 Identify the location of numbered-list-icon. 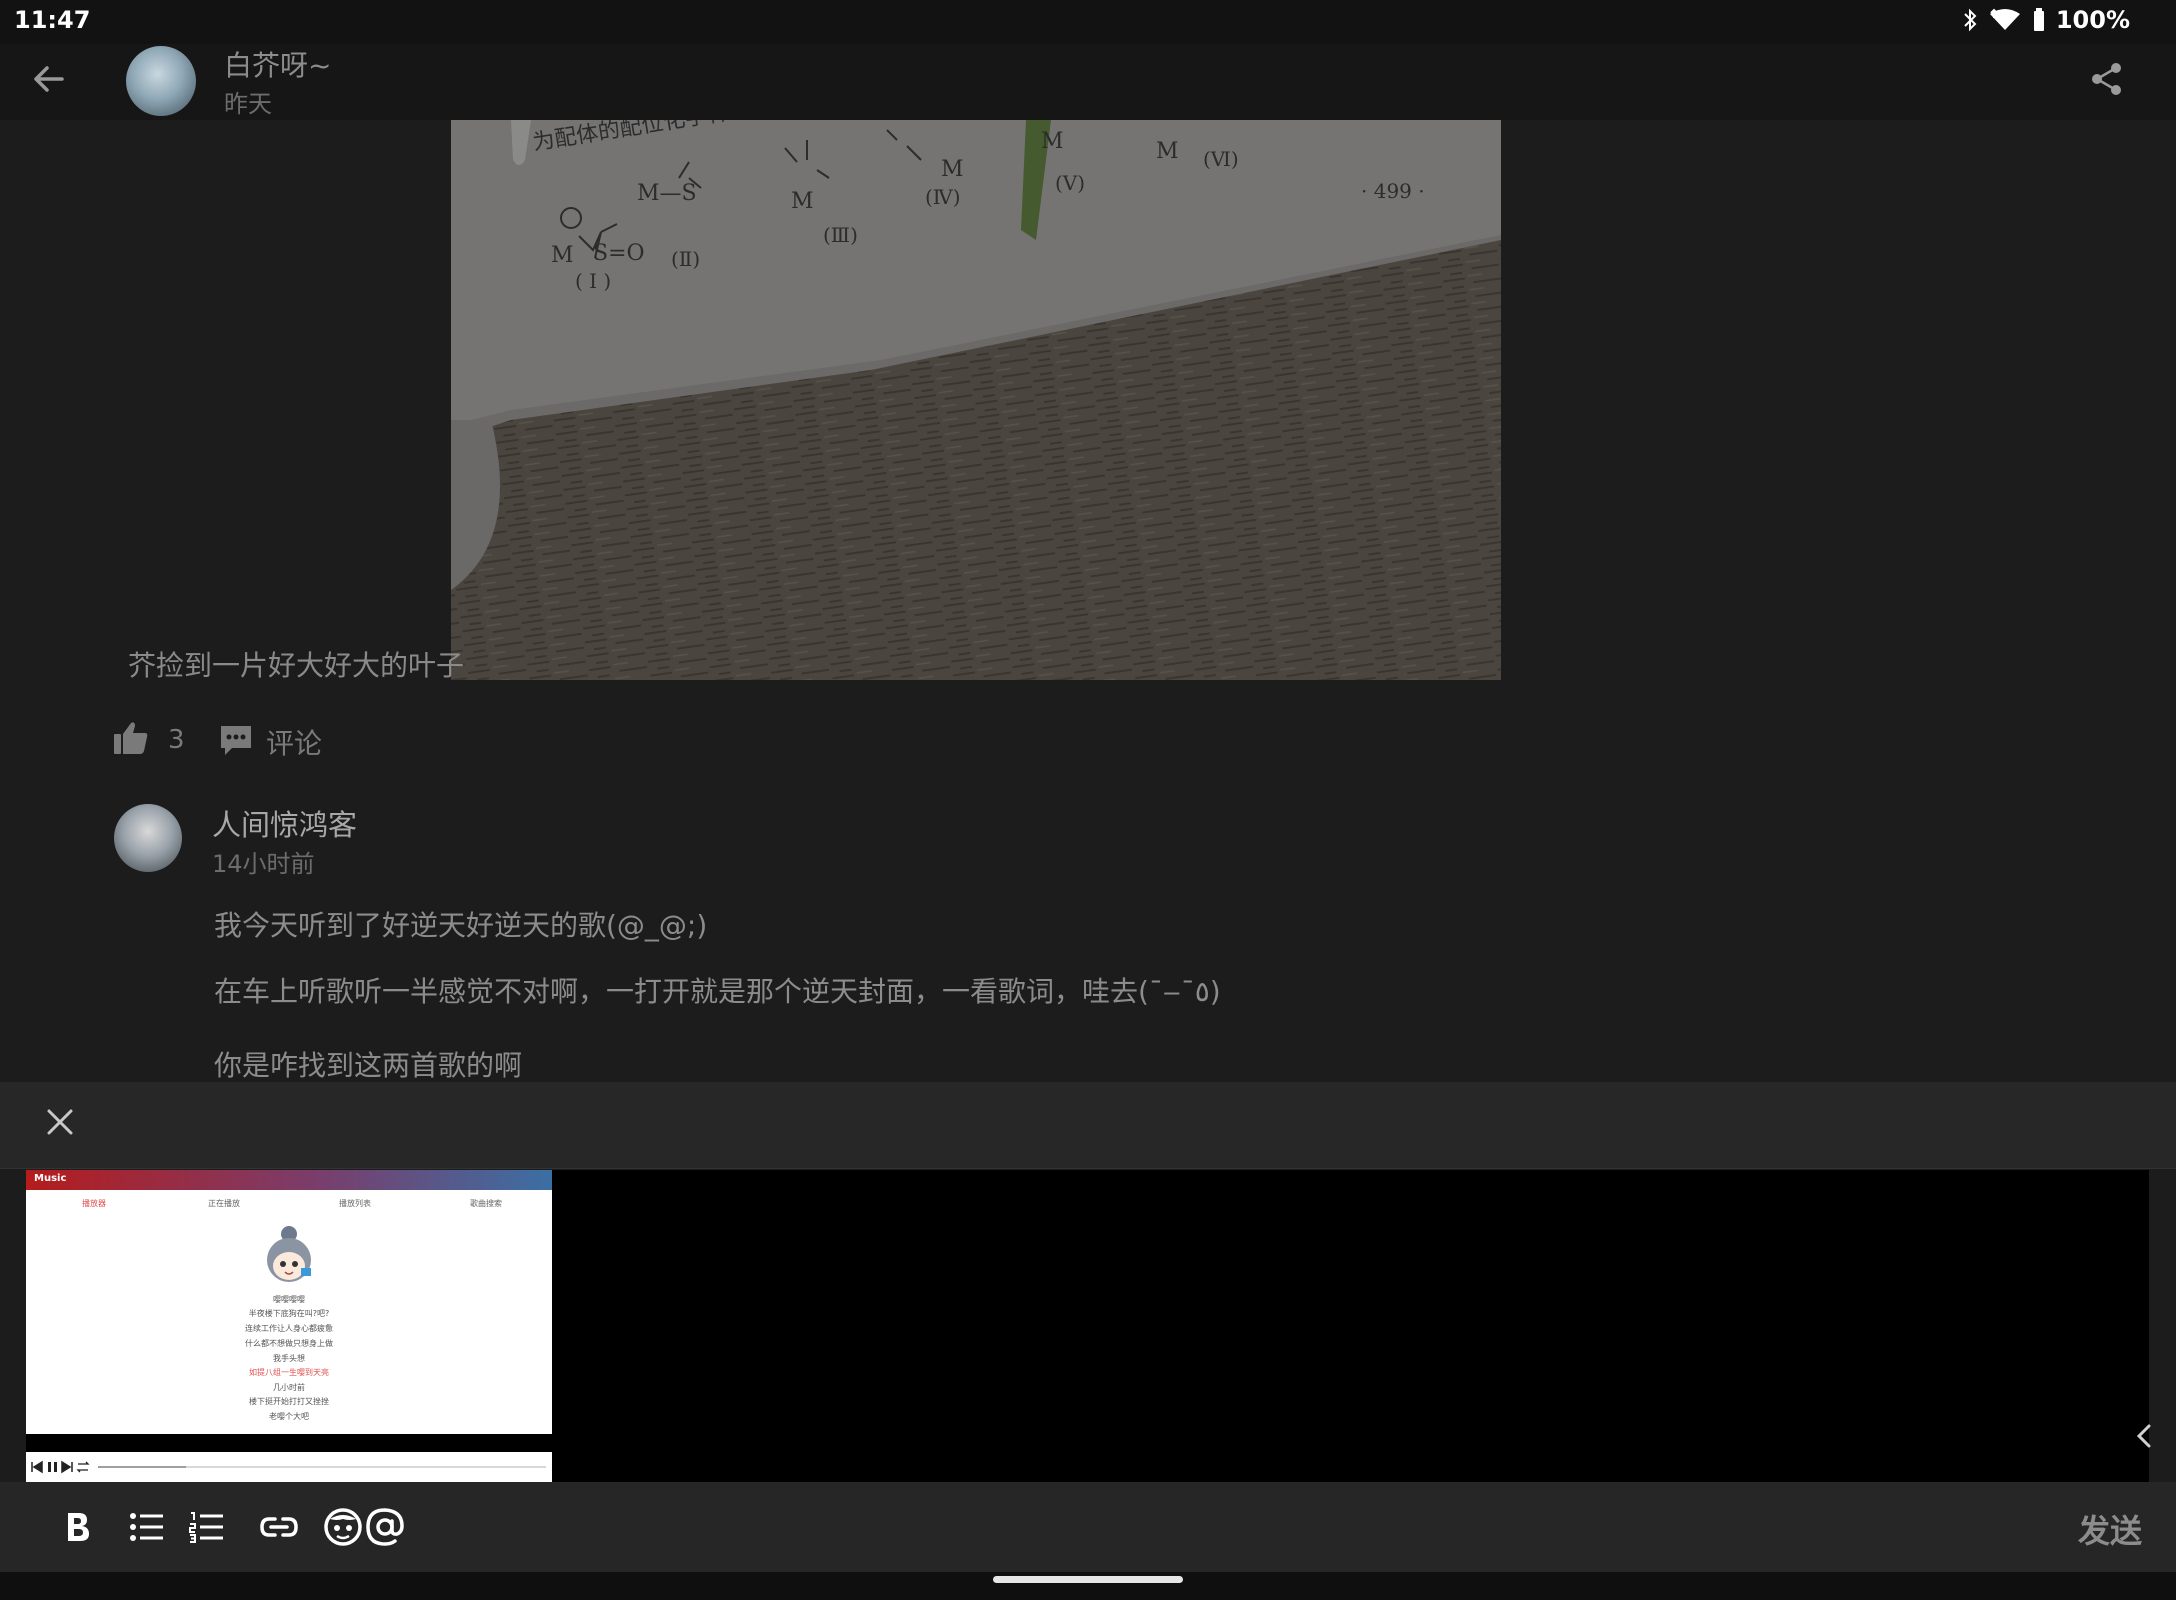
(207, 1529).